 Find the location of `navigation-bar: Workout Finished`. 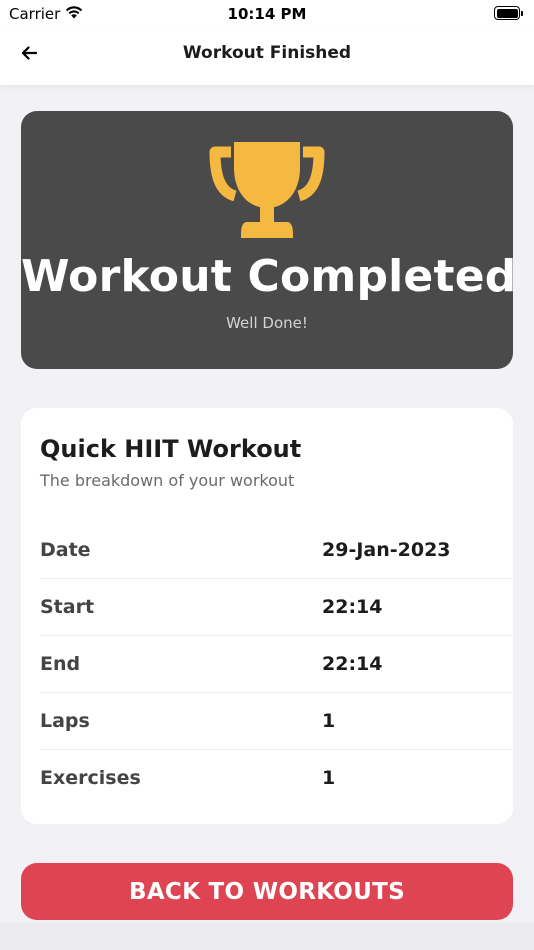

navigation-bar: Workout Finished is located at coordinates (267, 56).